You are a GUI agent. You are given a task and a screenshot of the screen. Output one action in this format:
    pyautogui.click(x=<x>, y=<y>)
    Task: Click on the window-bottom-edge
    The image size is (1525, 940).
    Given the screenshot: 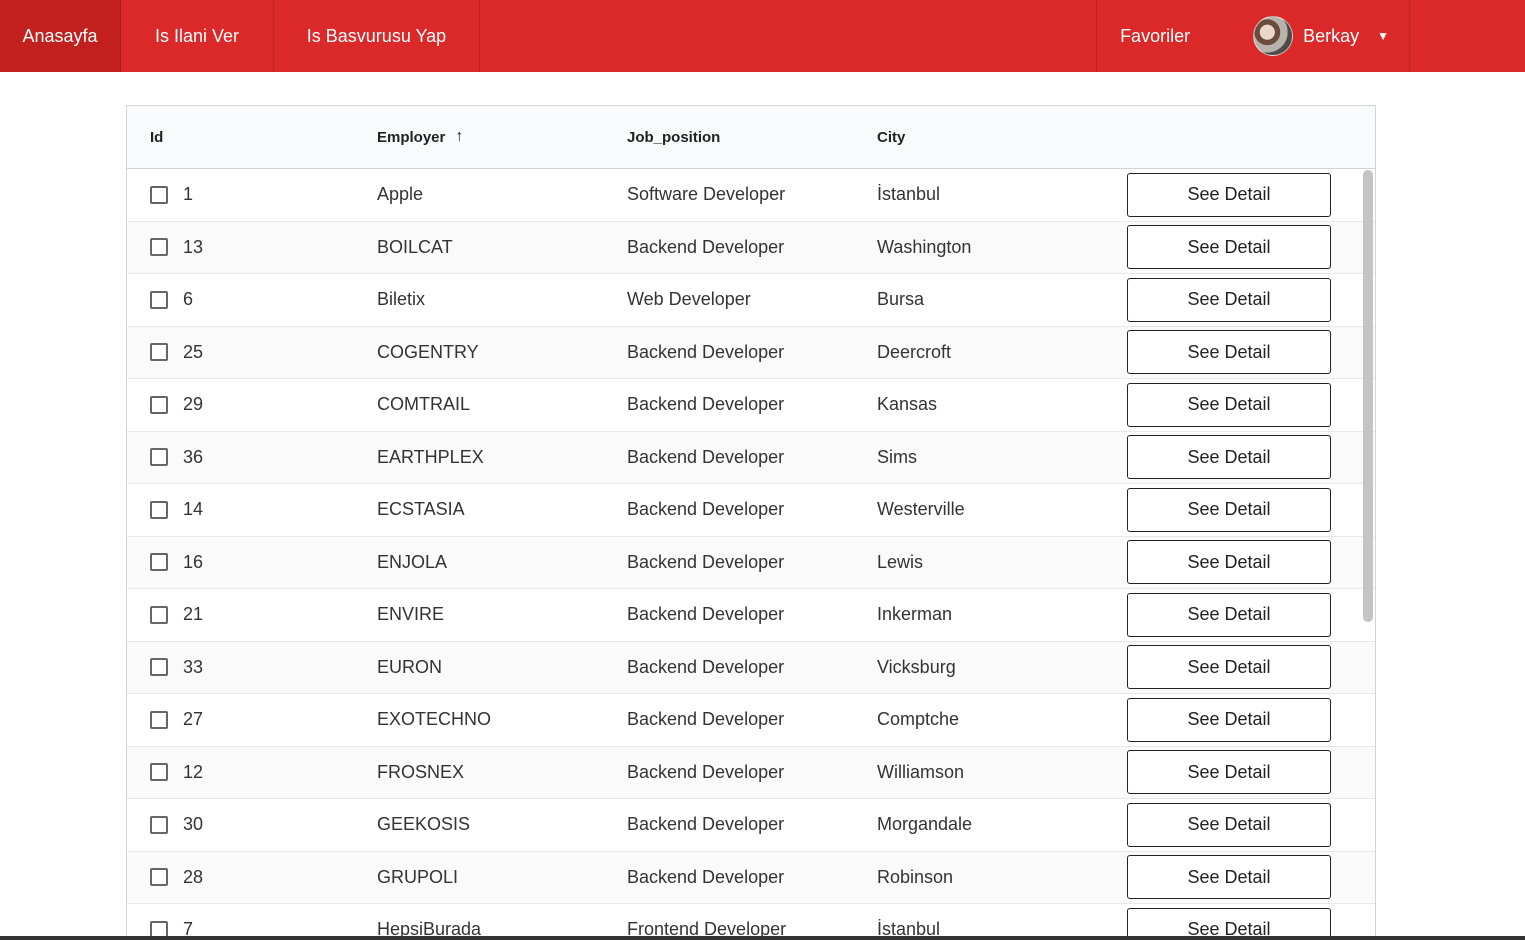 What is the action you would take?
    pyautogui.click(x=762, y=938)
    